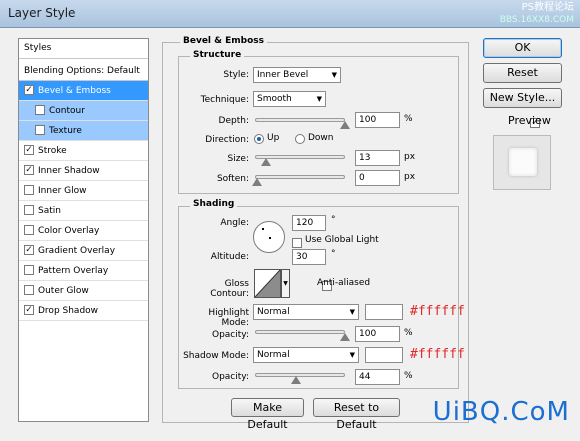 The width and height of the screenshot is (580, 441). Describe the element at coordinates (234, 223) in the screenshot. I see `angle-label: Angle:` at that location.